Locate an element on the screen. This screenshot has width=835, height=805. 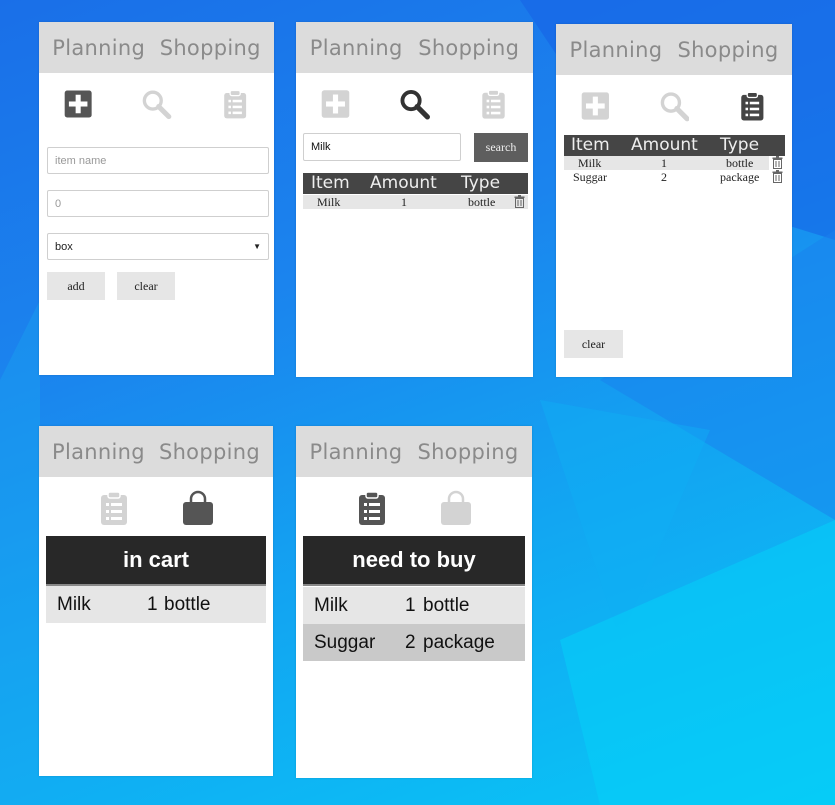
caret-down-icon: ▼ is located at coordinates (257, 246).